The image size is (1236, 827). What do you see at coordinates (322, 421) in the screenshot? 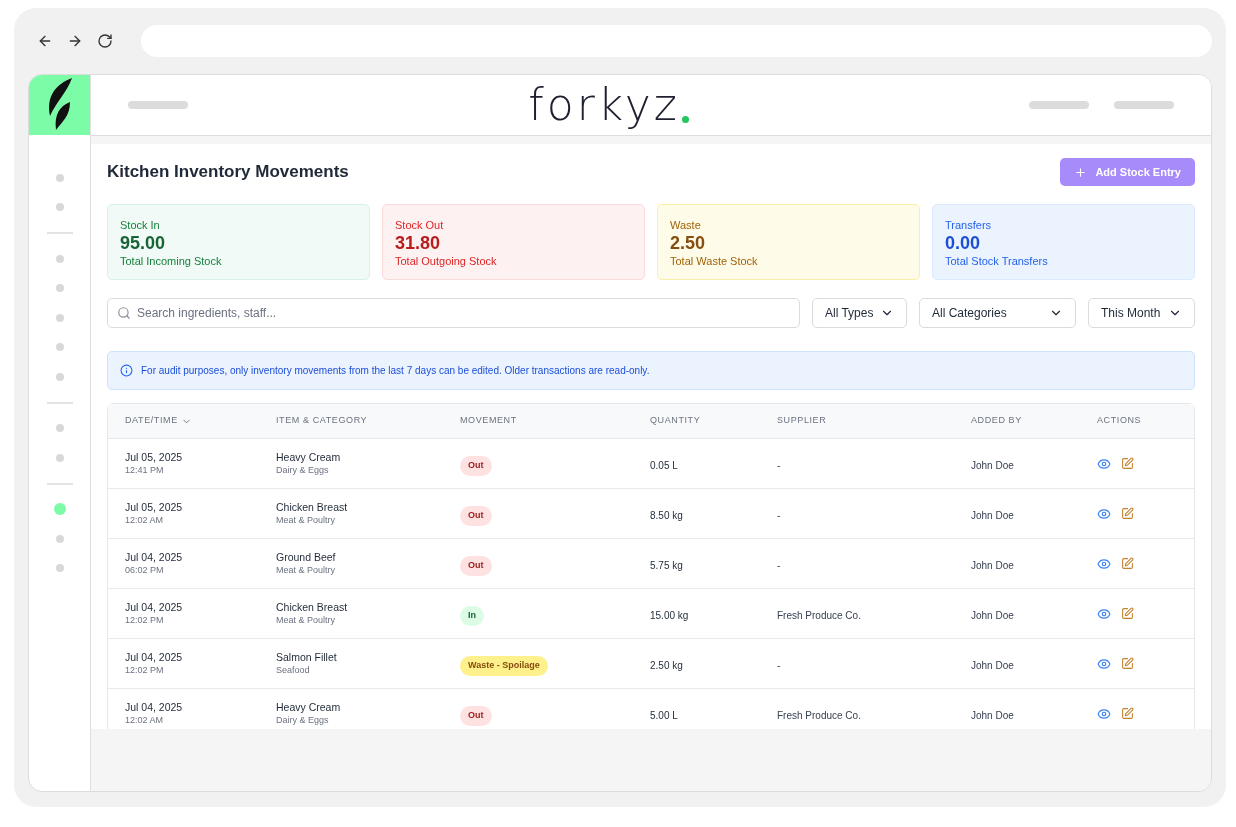
I see `column-header: ITEM & CATEGORY` at bounding box center [322, 421].